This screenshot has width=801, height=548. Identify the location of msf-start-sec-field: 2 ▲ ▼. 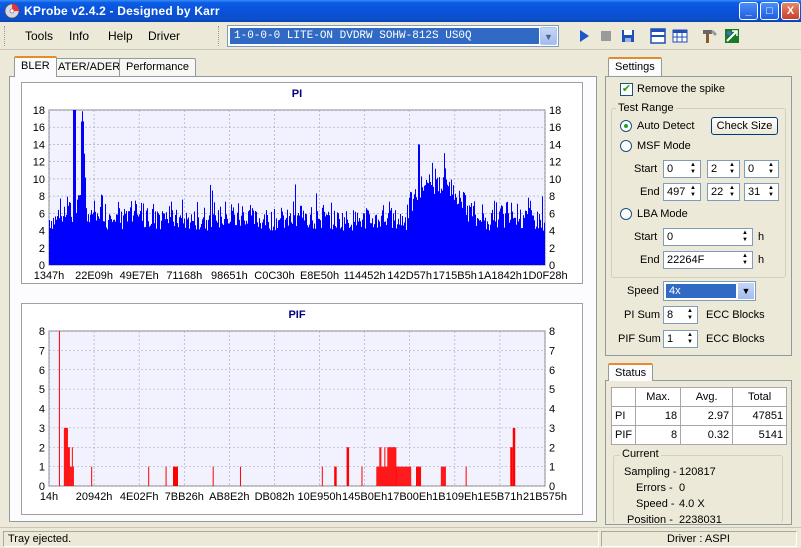
(723, 169).